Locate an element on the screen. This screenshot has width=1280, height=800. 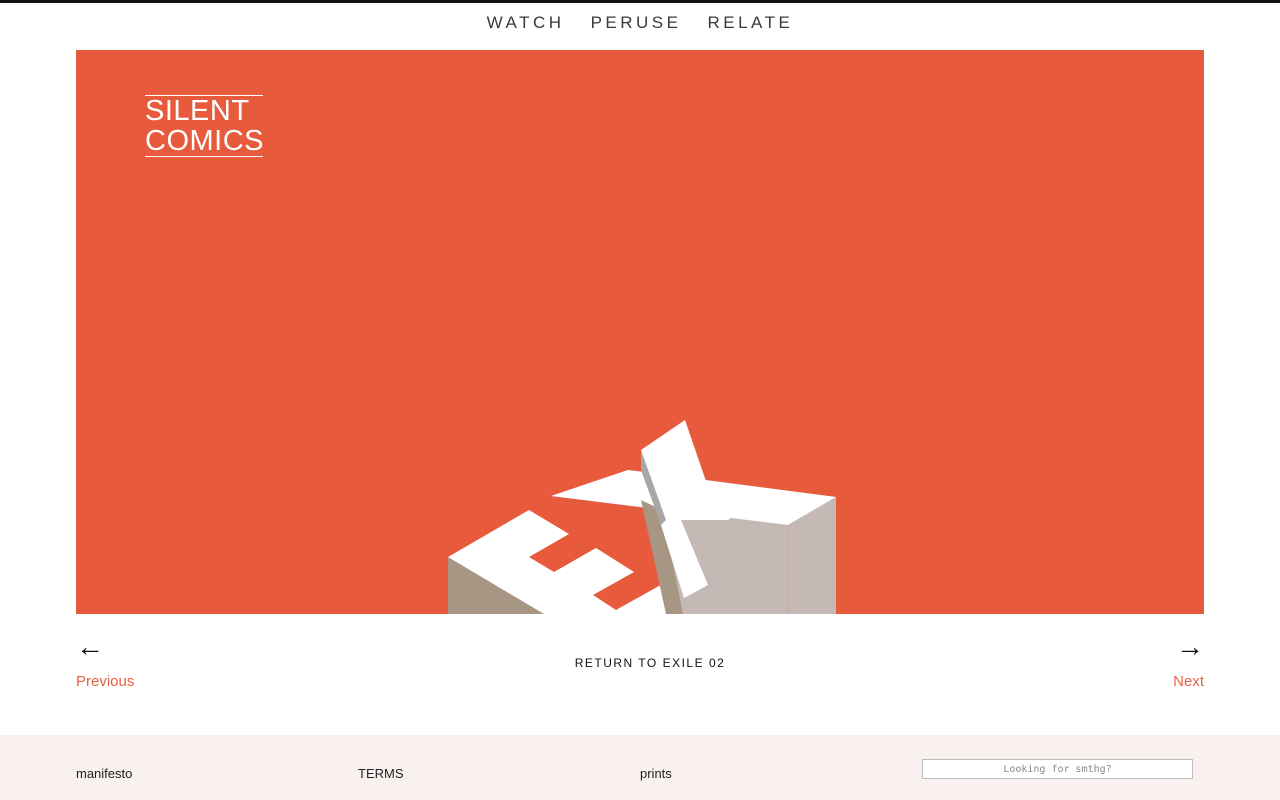
silent-comics-logo: SILENT COMICS is located at coordinates (205, 126).